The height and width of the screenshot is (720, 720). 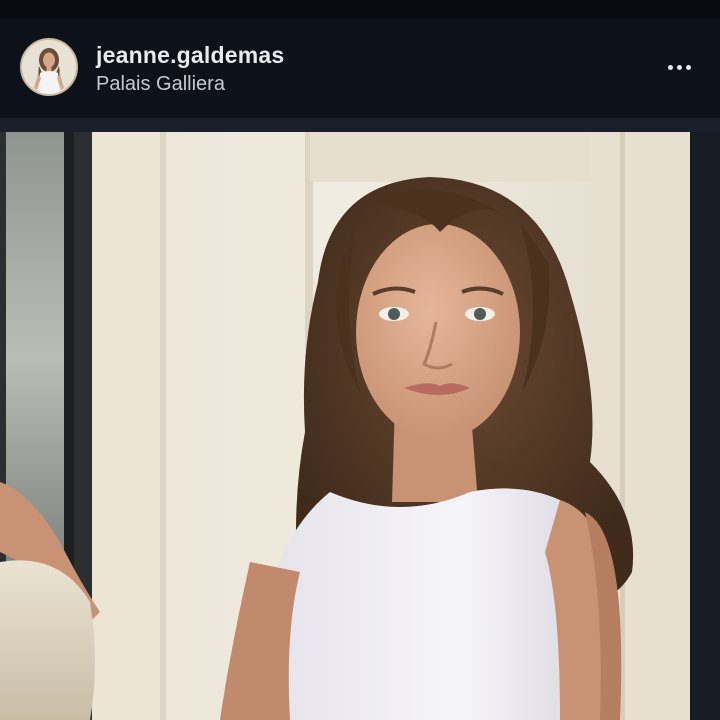 I want to click on location-link: Palais Galliera, so click(x=160, y=84).